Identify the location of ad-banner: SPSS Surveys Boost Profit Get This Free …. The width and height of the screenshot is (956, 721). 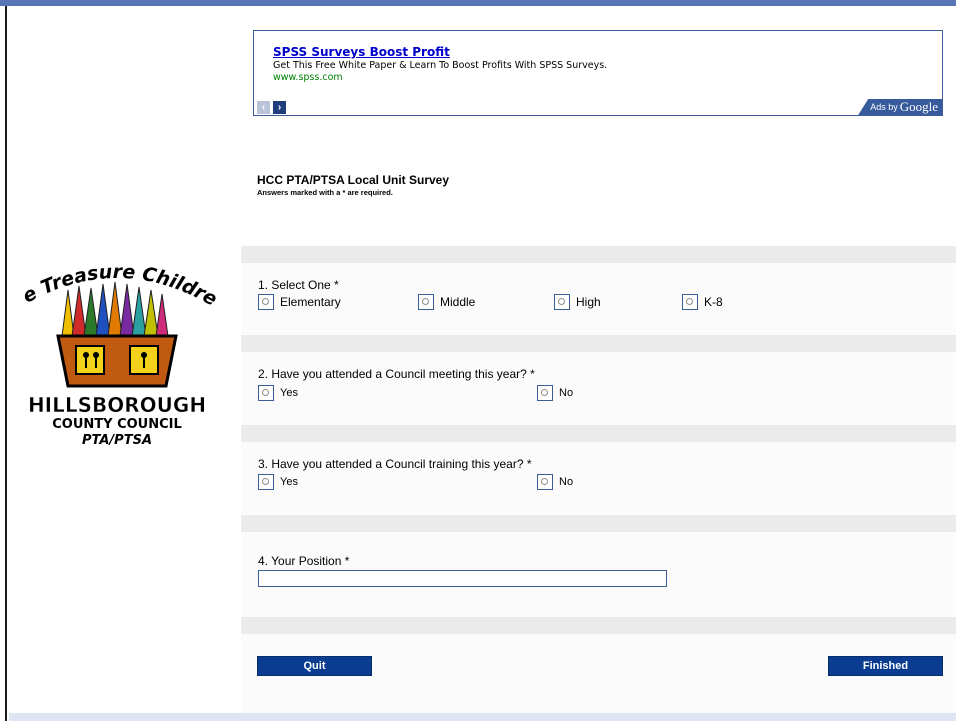
(598, 73).